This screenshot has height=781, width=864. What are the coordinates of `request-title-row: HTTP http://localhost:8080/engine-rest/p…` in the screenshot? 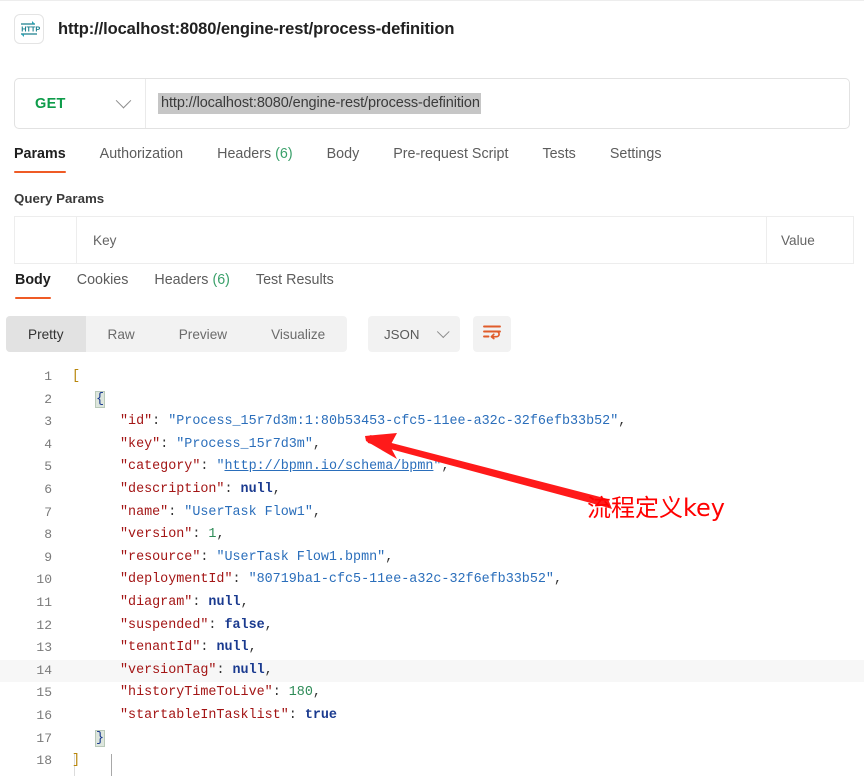 It's located at (234, 29).